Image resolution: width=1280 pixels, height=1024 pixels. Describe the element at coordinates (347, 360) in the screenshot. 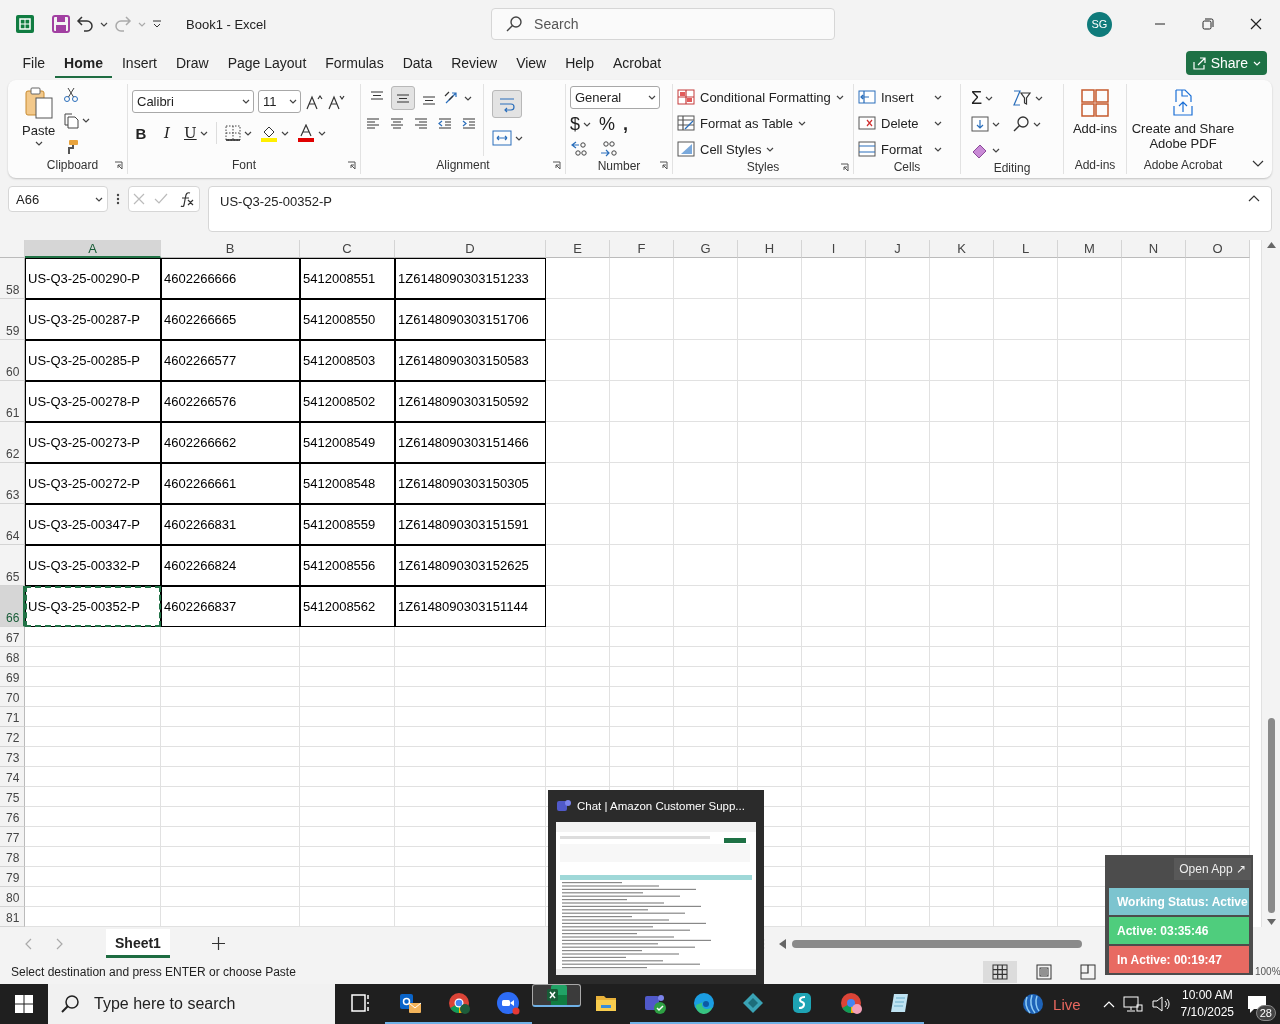

I see `table-cell: 5412008503` at that location.